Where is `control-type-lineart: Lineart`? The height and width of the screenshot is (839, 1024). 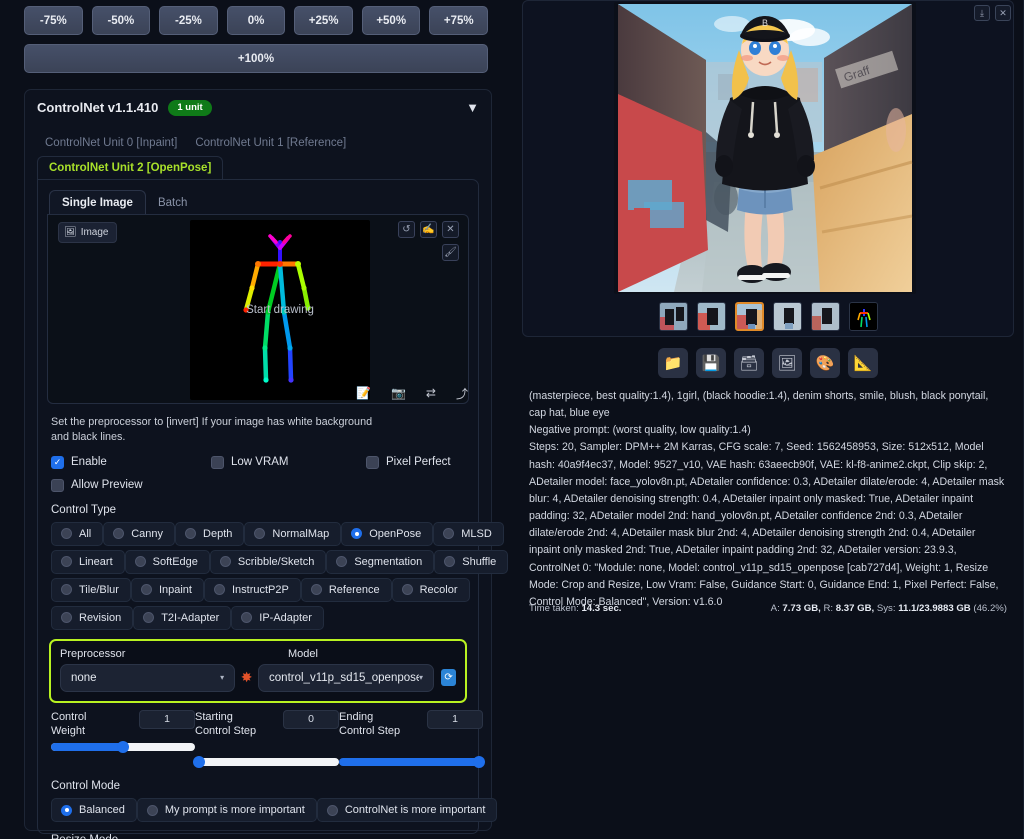 control-type-lineart: Lineart is located at coordinates (88, 561).